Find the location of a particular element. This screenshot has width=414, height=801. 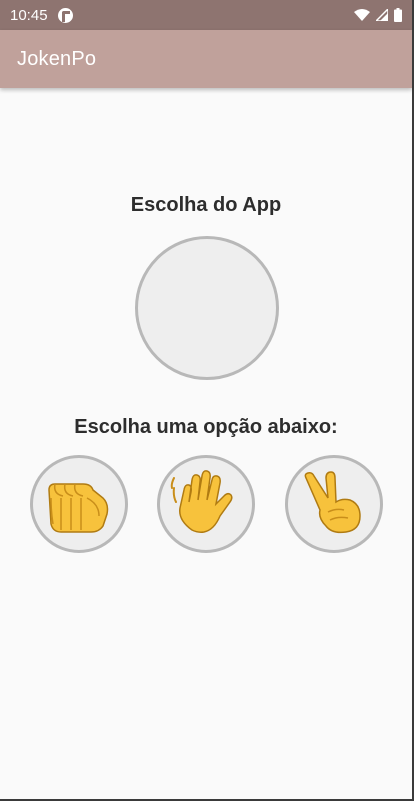

paper-option-button is located at coordinates (206, 504).